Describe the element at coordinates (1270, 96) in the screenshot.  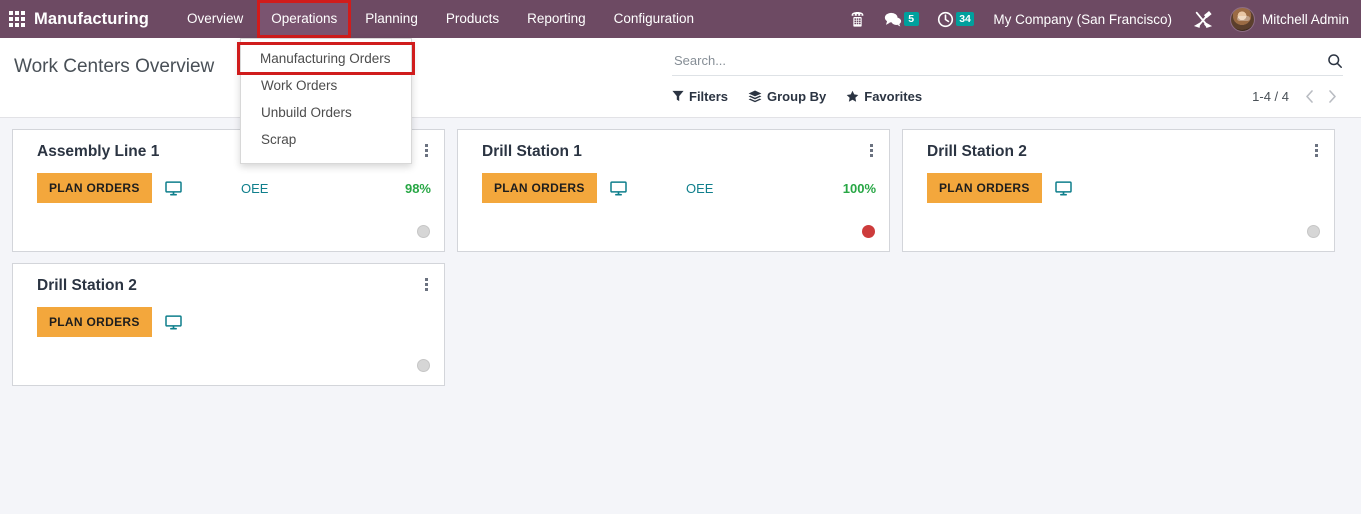
I see `pager-range: 1-4 / 4` at that location.